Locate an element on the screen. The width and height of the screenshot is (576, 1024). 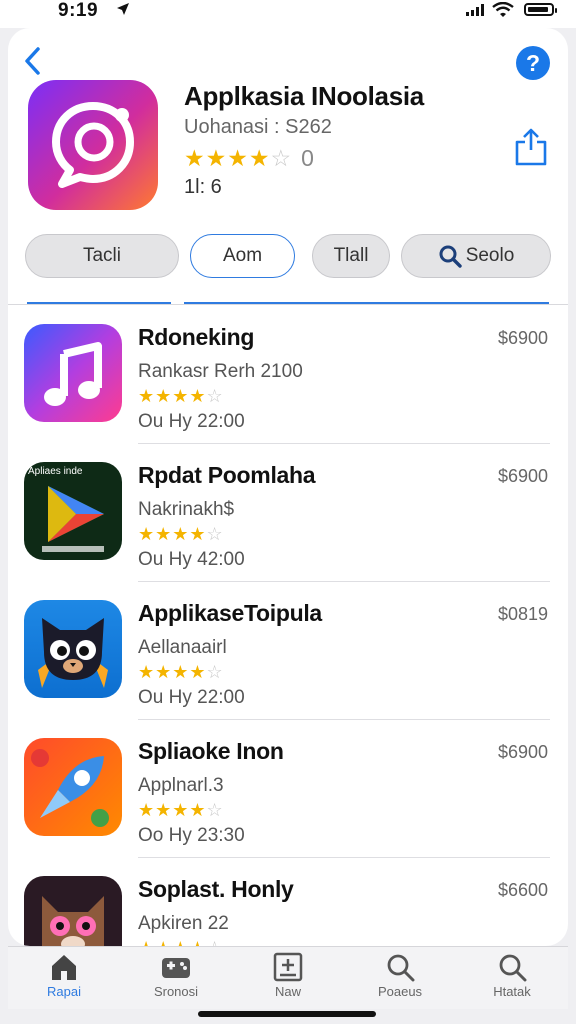
app-meta: Ou Hy 42:00 is located at coordinates (191, 559).